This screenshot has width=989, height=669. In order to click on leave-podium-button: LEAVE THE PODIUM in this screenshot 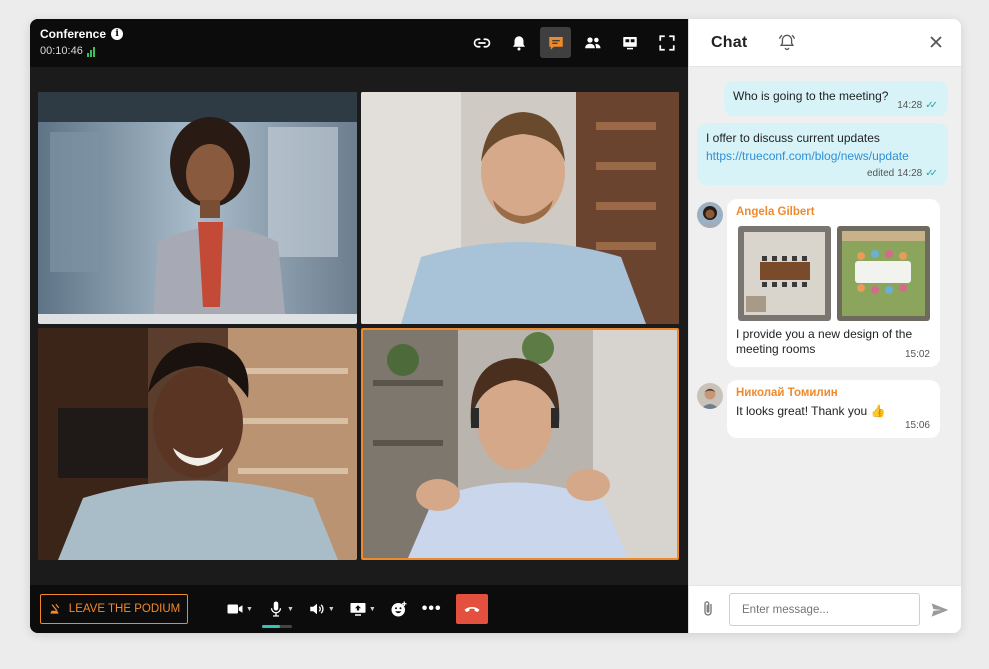, I will do `click(114, 609)`.